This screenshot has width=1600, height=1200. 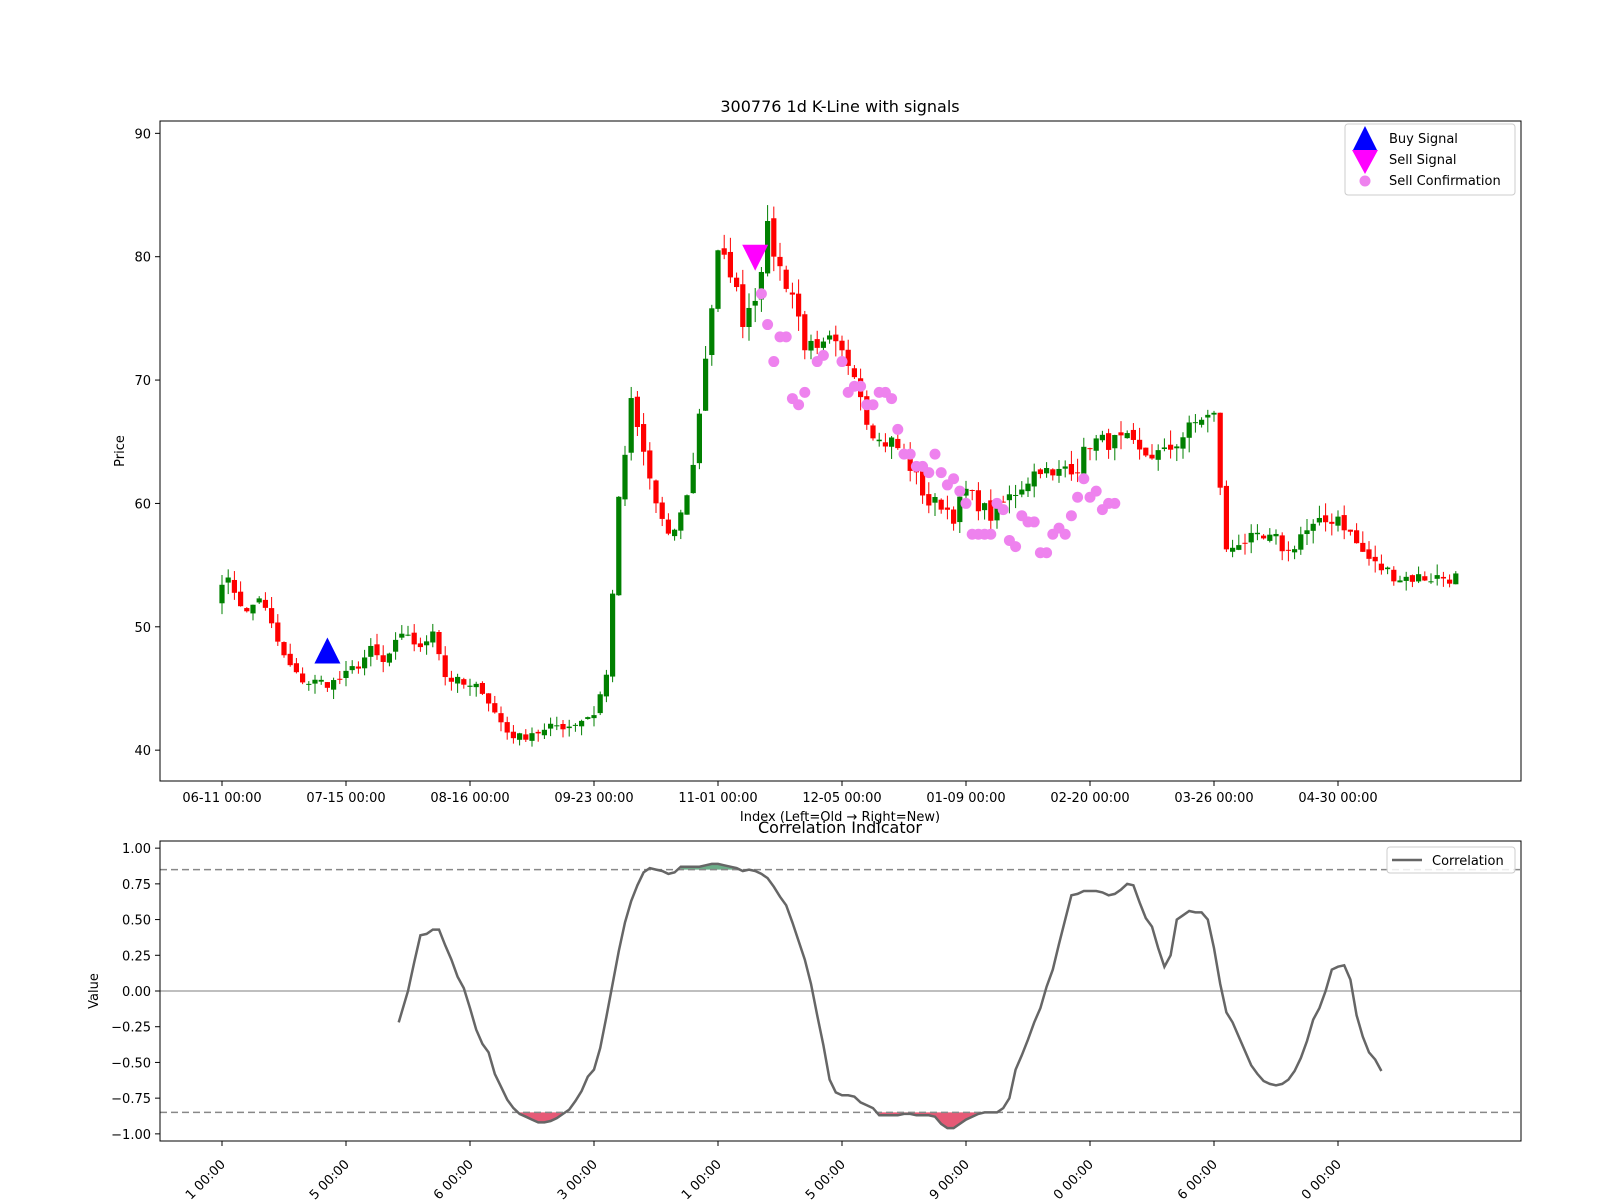 What do you see at coordinates (142, 134) in the screenshot?
I see `kline-y-tick-label: 90` at bounding box center [142, 134].